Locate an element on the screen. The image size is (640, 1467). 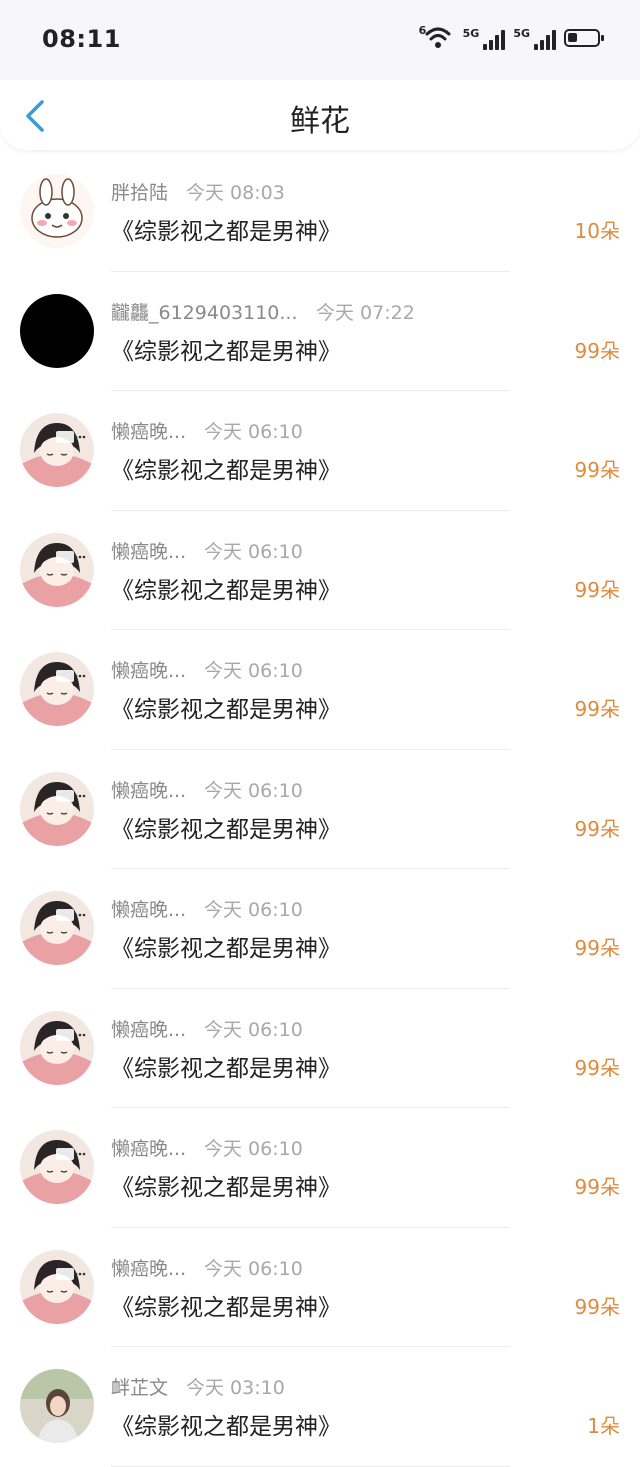
nav-bar: 鲜花 is located at coordinates (320, 115).